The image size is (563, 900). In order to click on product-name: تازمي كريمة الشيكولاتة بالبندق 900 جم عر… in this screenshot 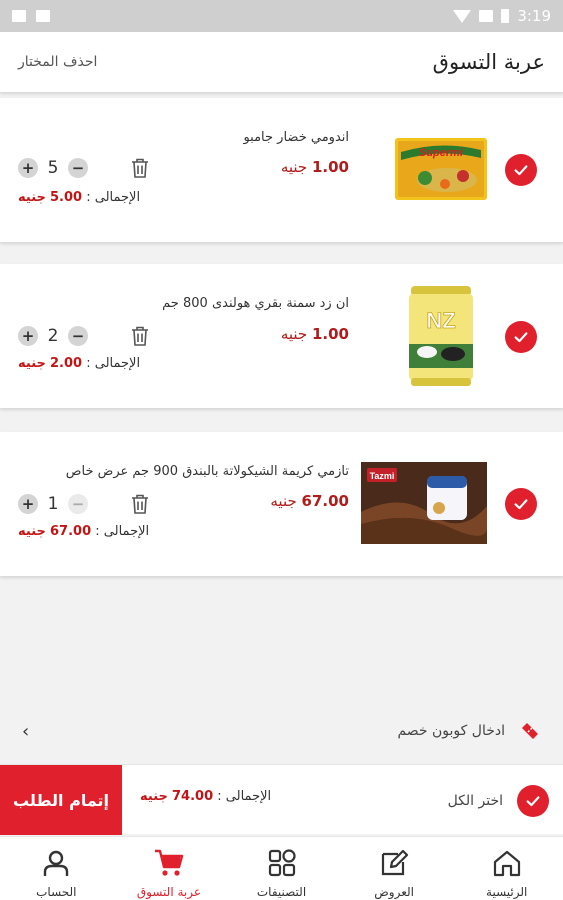, I will do `click(184, 471)`.